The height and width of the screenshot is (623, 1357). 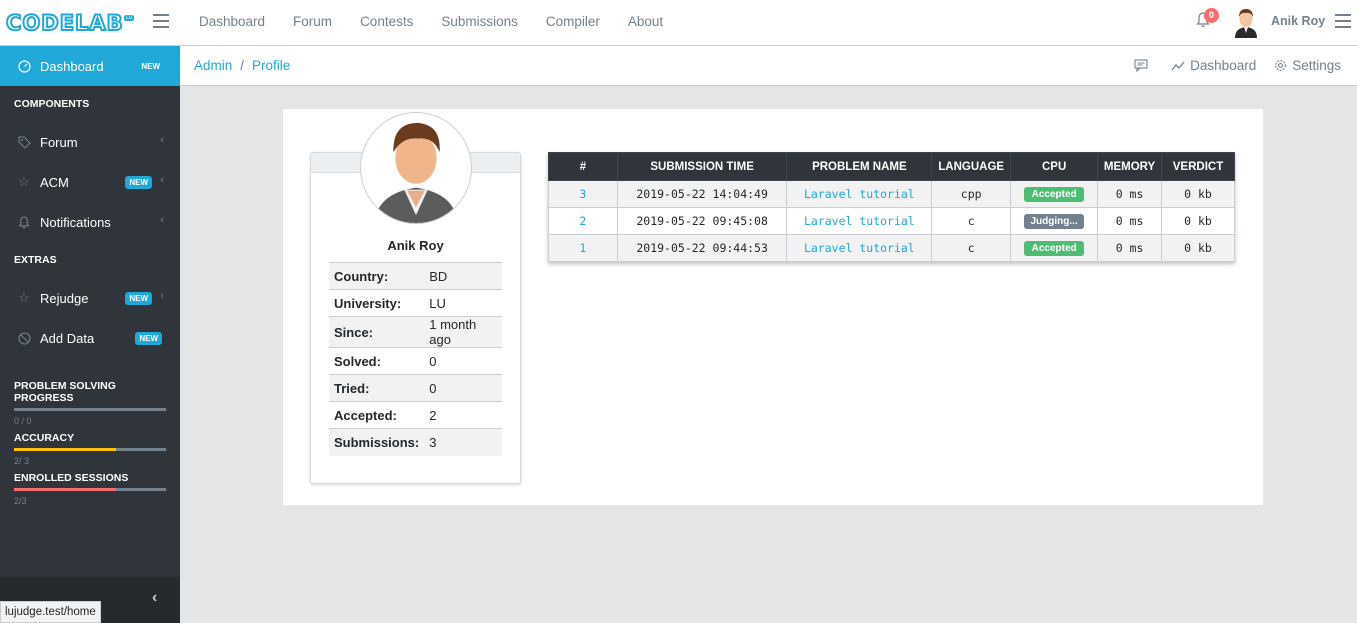 What do you see at coordinates (415, 276) in the screenshot?
I see `table-row: Country: BD` at bounding box center [415, 276].